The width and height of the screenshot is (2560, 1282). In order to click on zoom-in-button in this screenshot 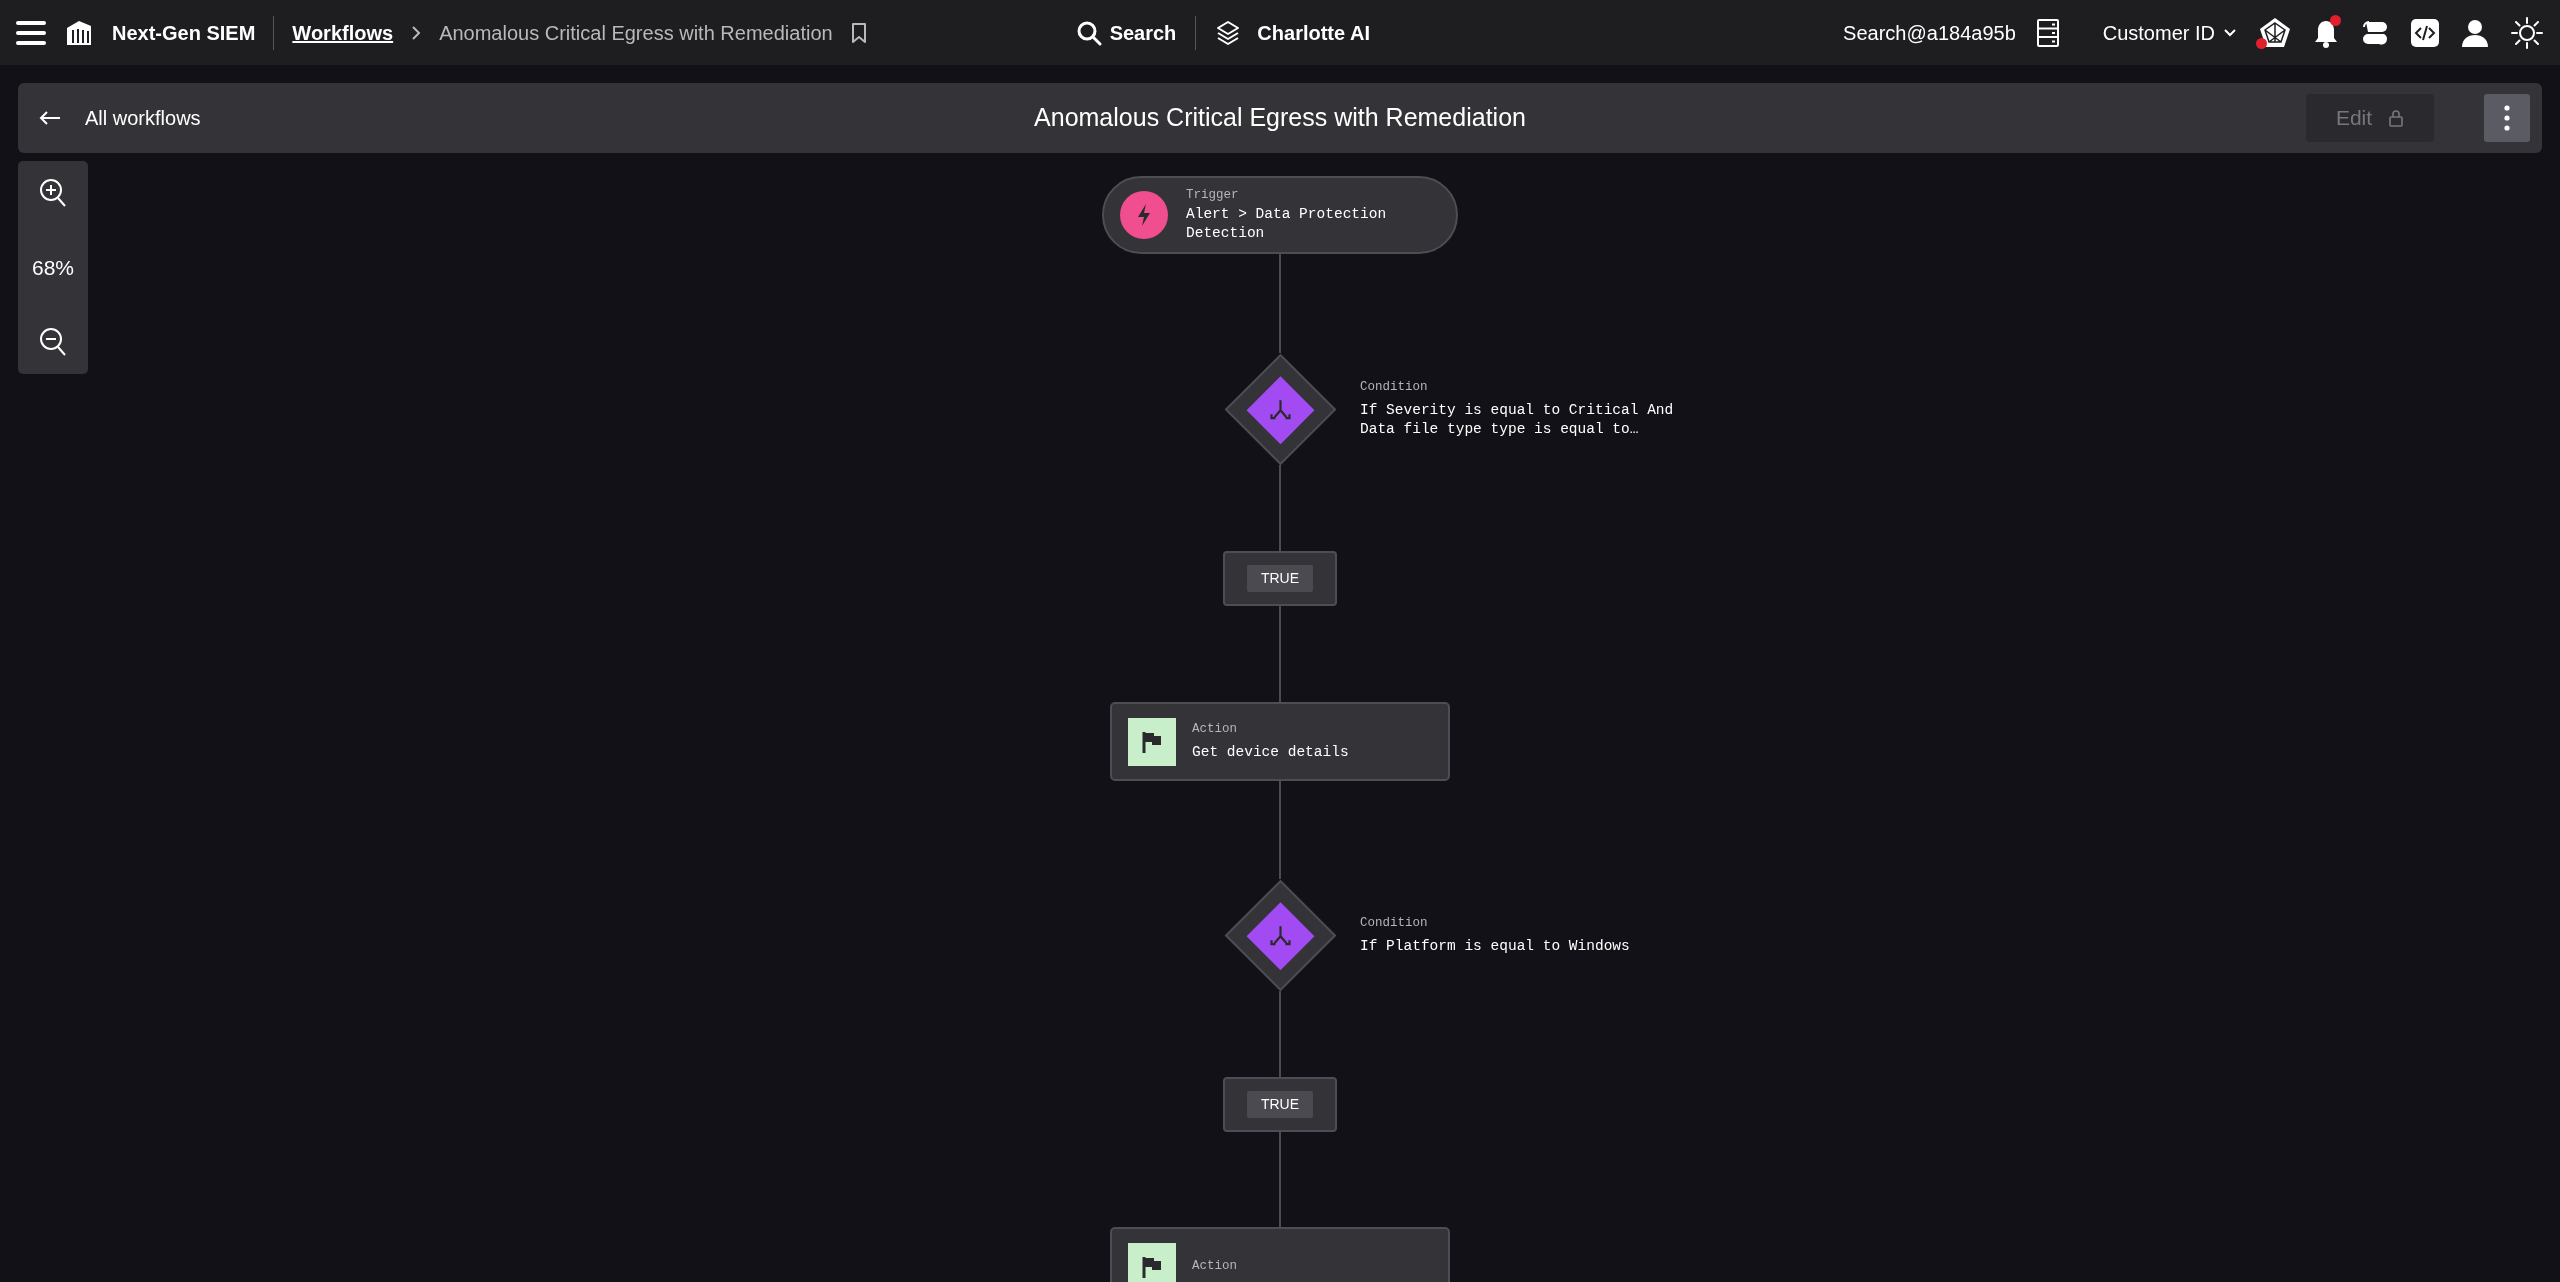, I will do `click(53, 193)`.